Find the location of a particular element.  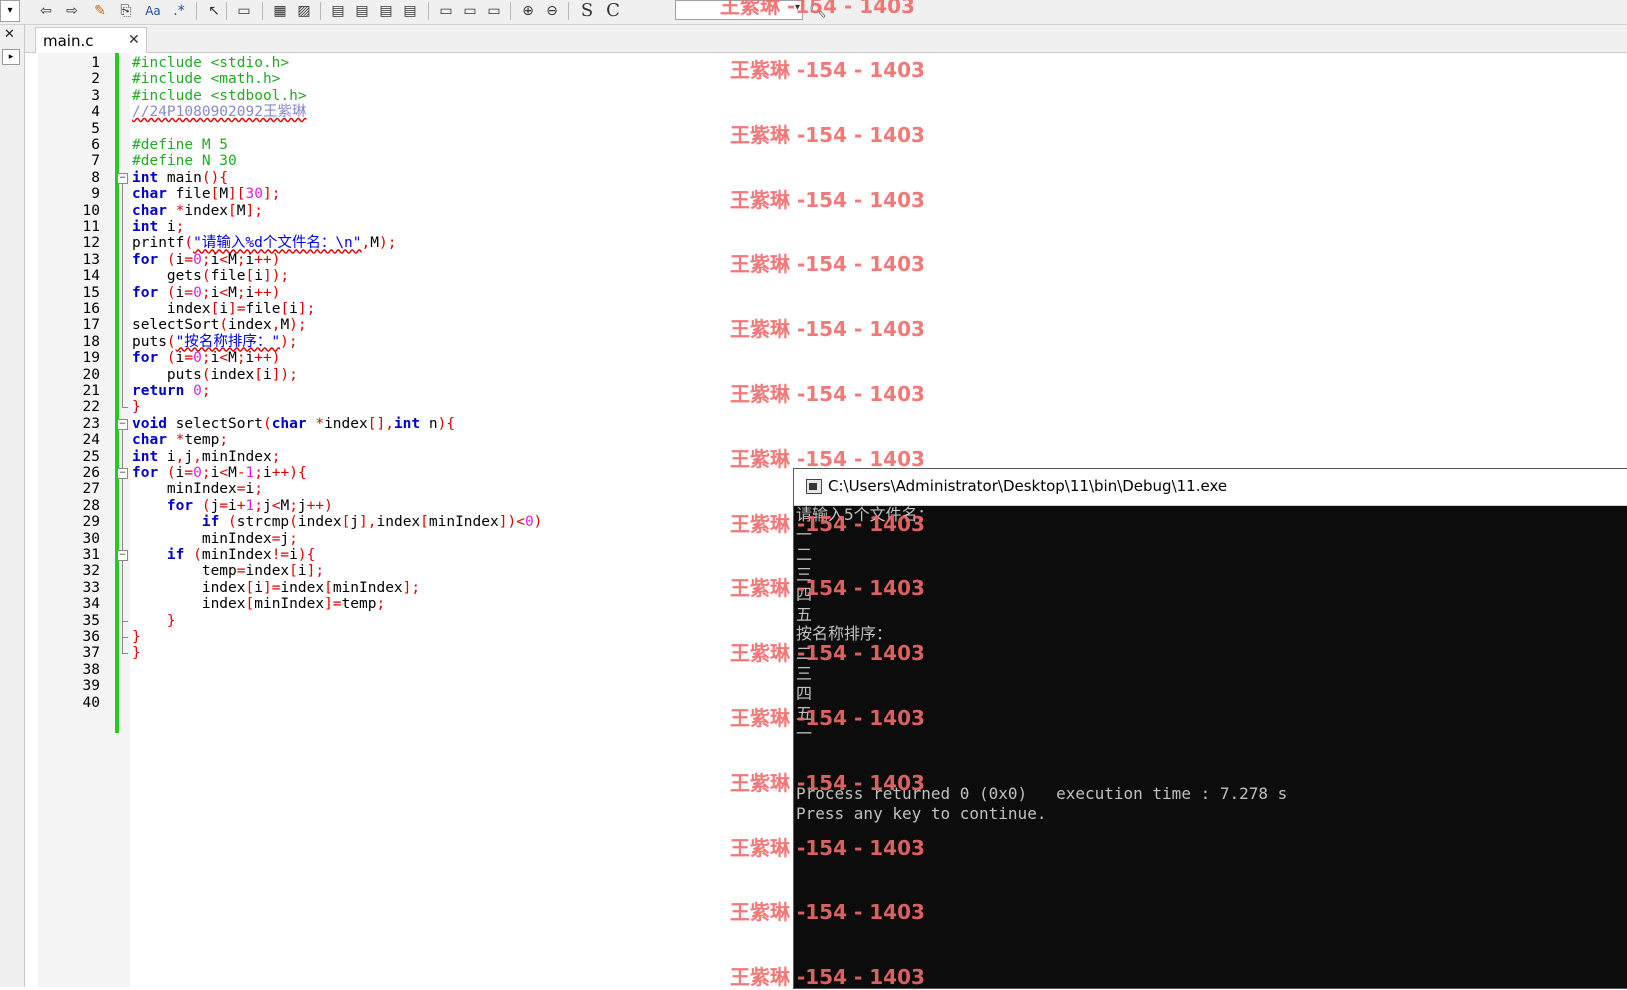

code-token: main is located at coordinates (180, 177).